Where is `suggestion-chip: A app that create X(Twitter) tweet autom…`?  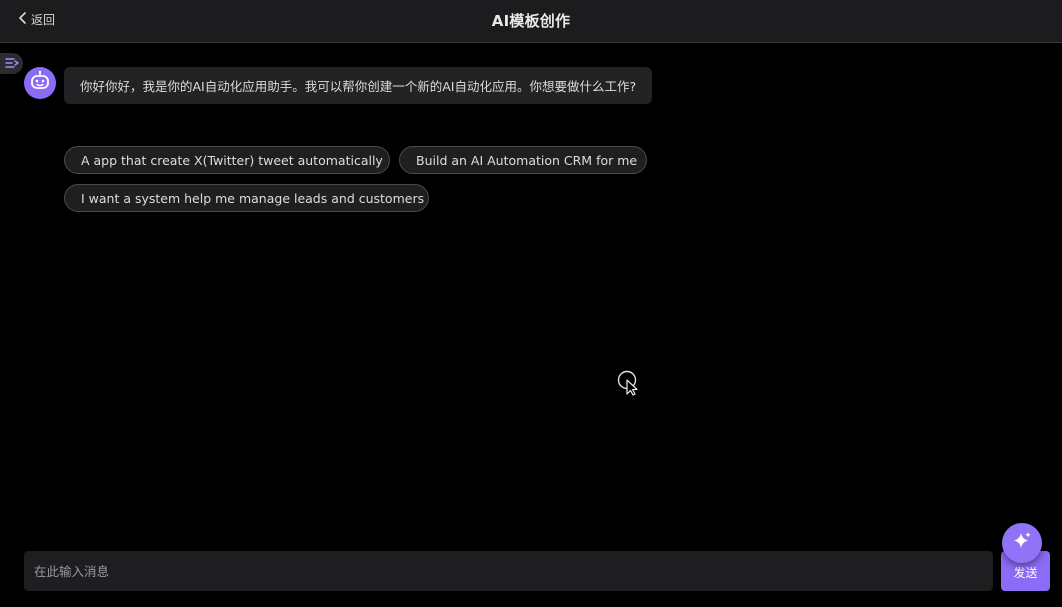
suggestion-chip: A app that create X(Twitter) tweet autom… is located at coordinates (227, 160).